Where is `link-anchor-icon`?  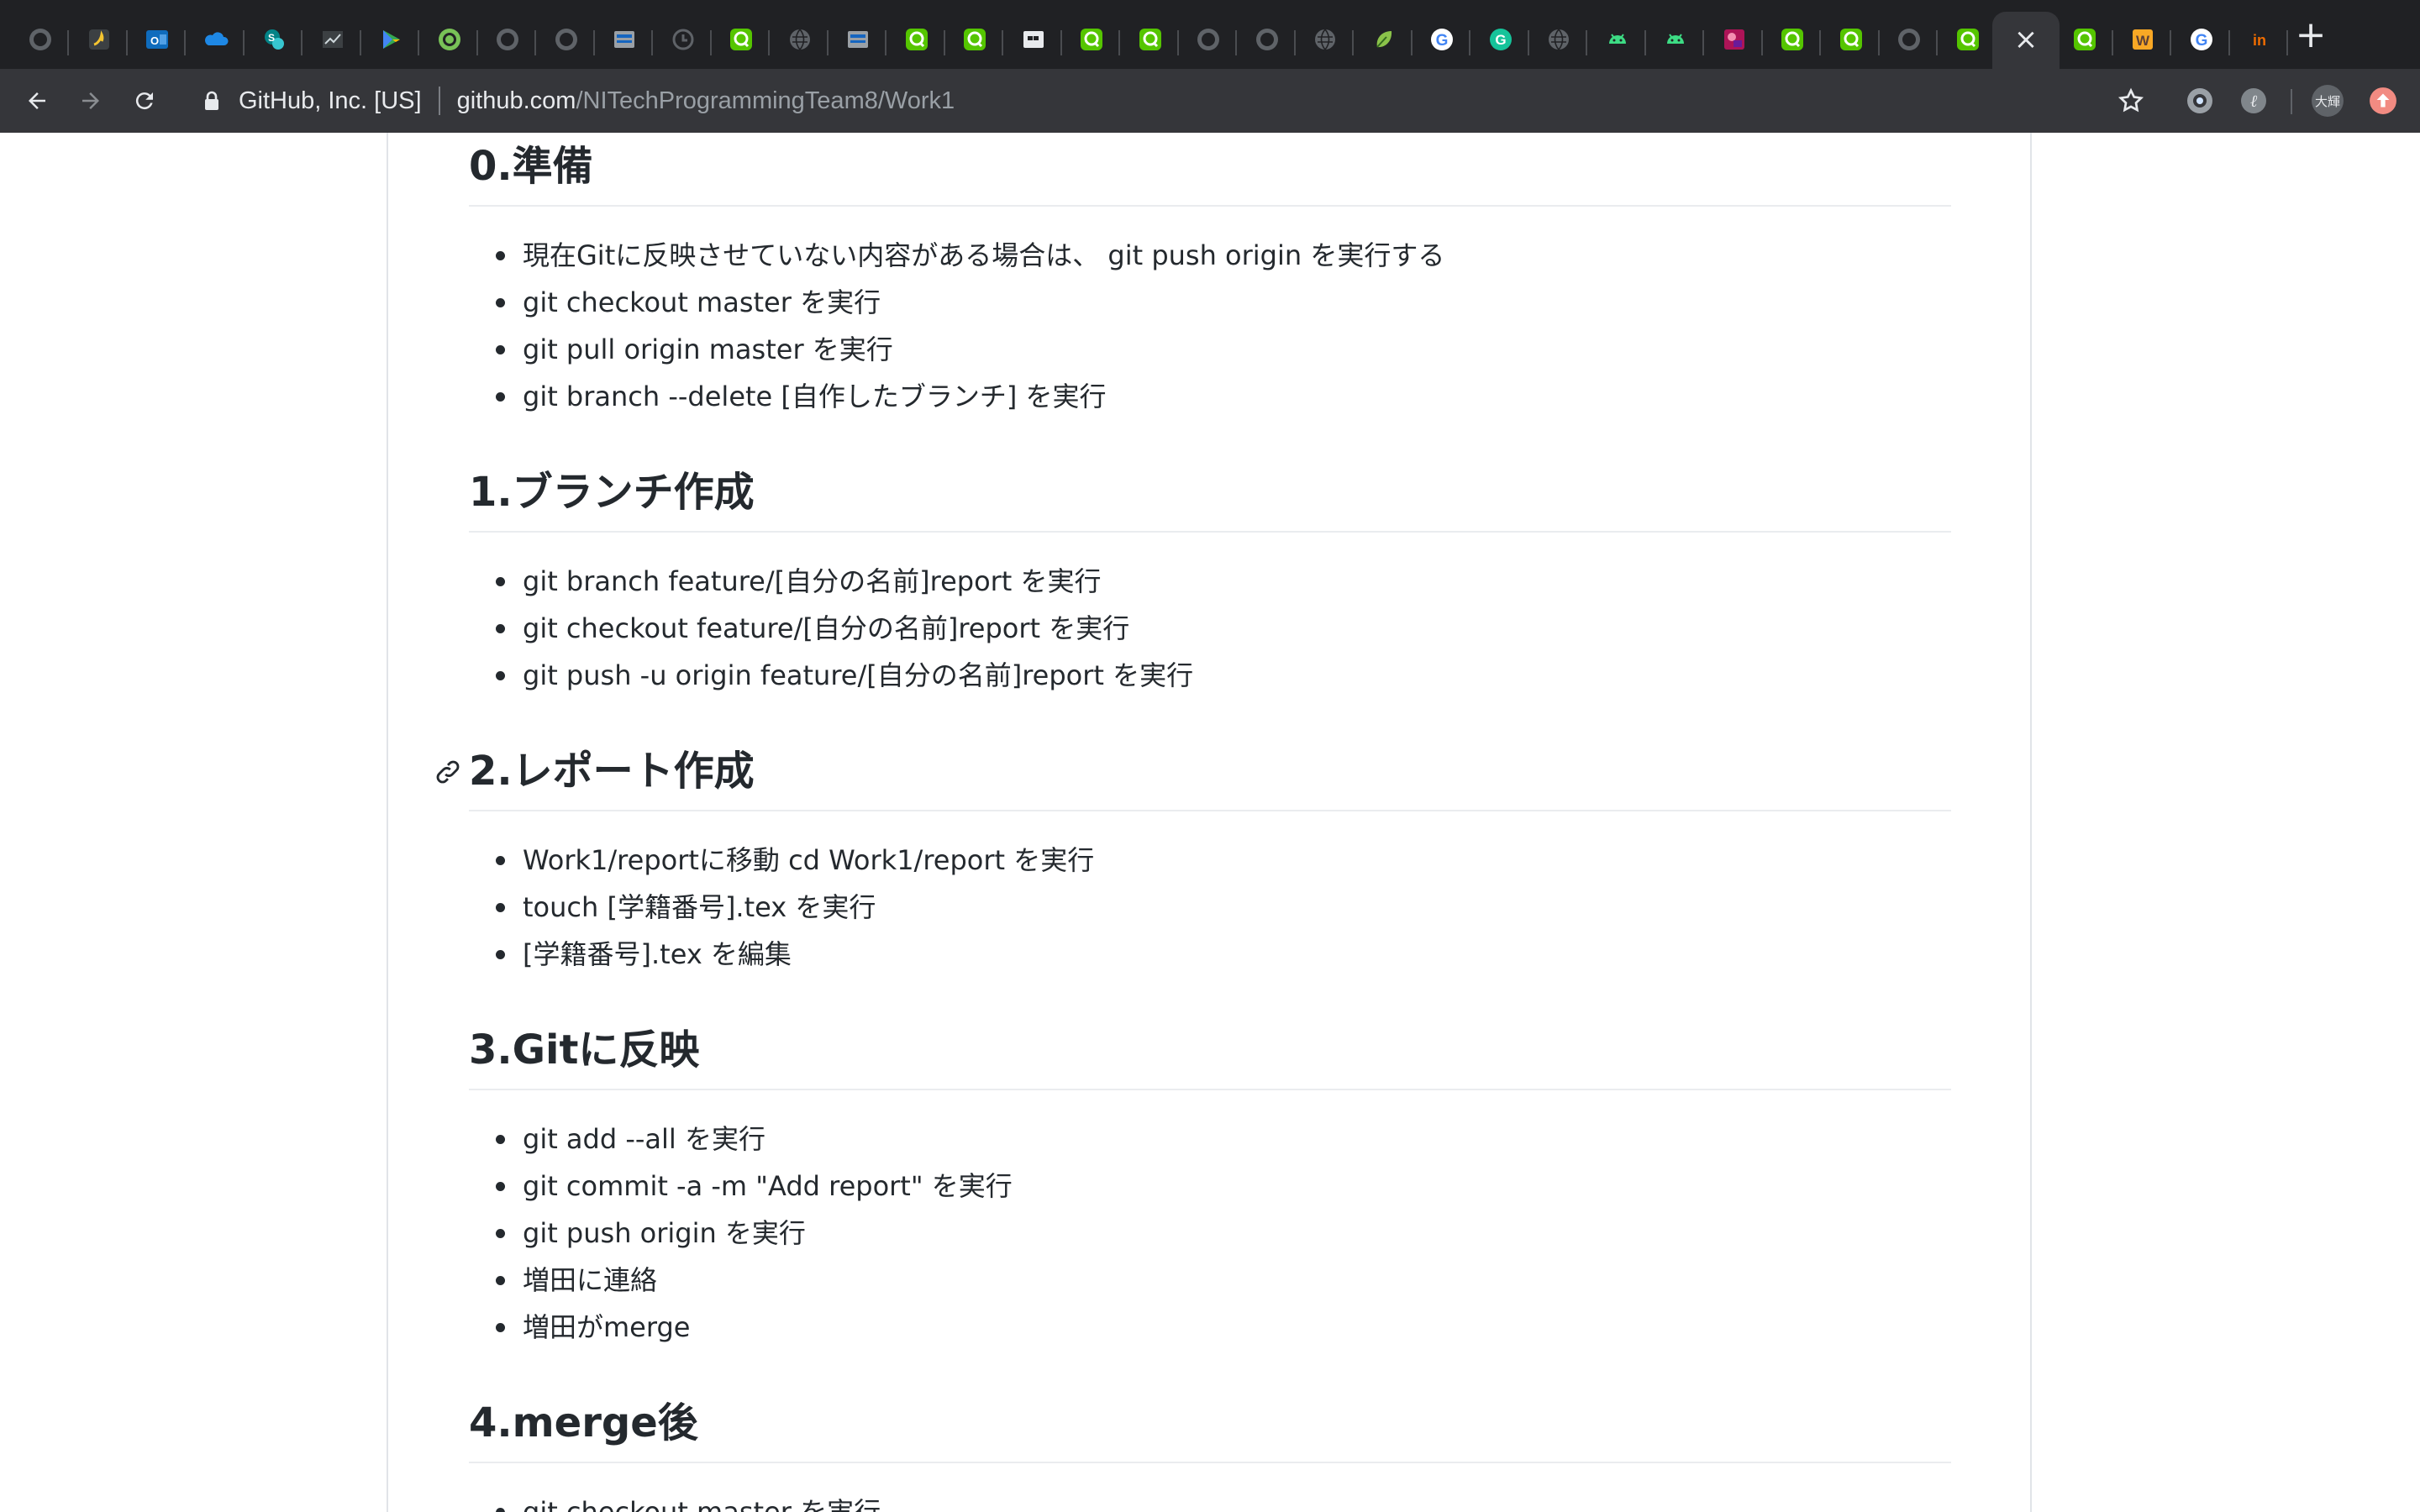 link-anchor-icon is located at coordinates (448, 772).